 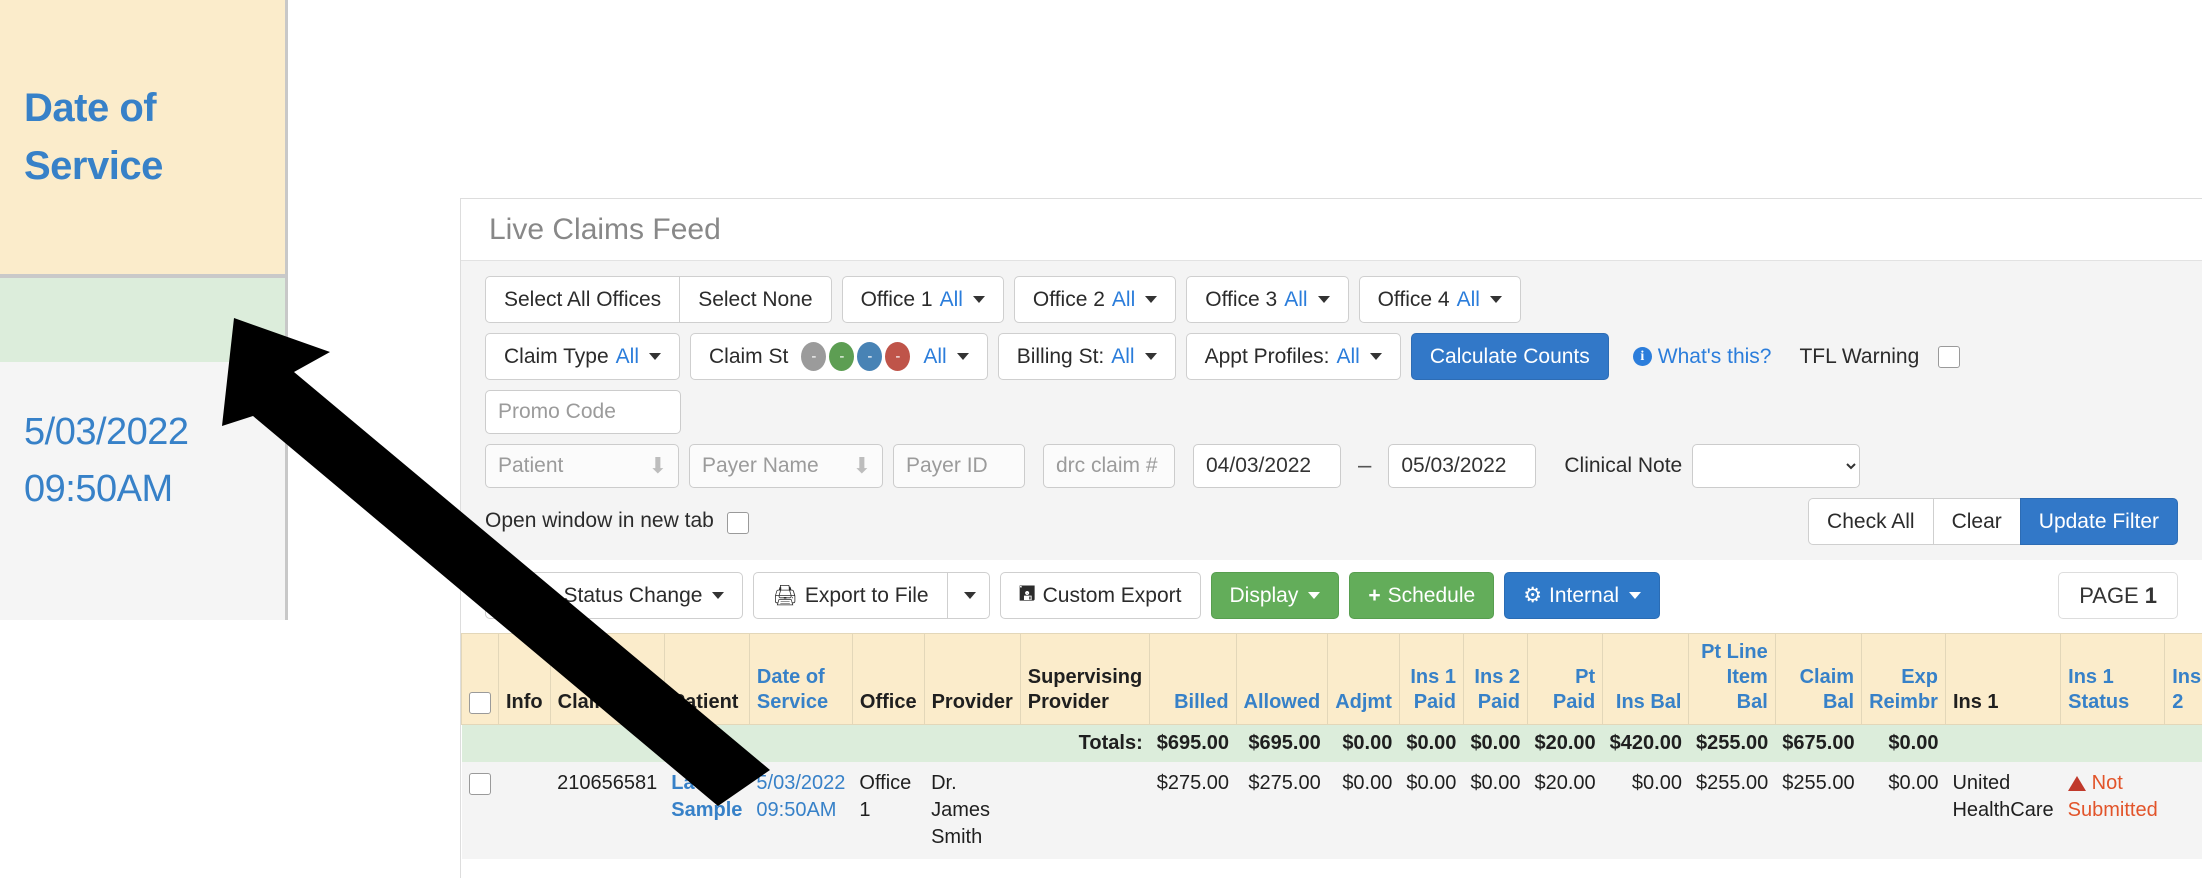 What do you see at coordinates (1565, 743) in the screenshot?
I see `totals-pt-paid: $20.00` at bounding box center [1565, 743].